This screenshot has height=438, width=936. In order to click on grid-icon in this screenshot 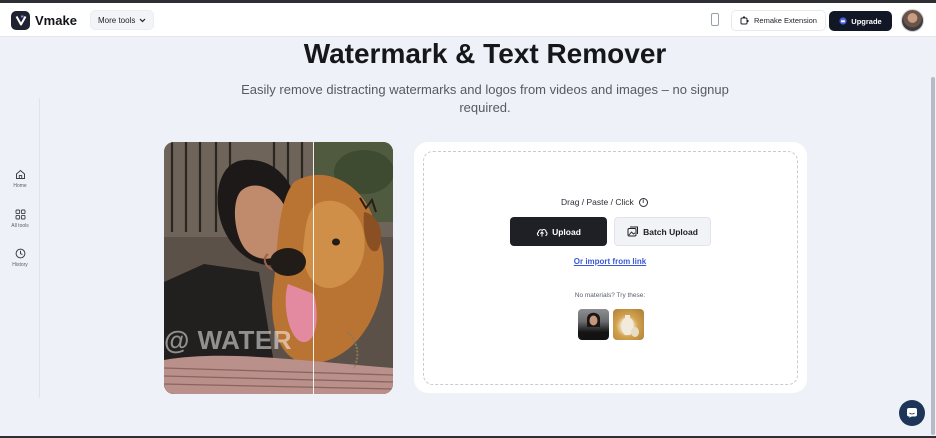, I will do `click(20, 214)`.